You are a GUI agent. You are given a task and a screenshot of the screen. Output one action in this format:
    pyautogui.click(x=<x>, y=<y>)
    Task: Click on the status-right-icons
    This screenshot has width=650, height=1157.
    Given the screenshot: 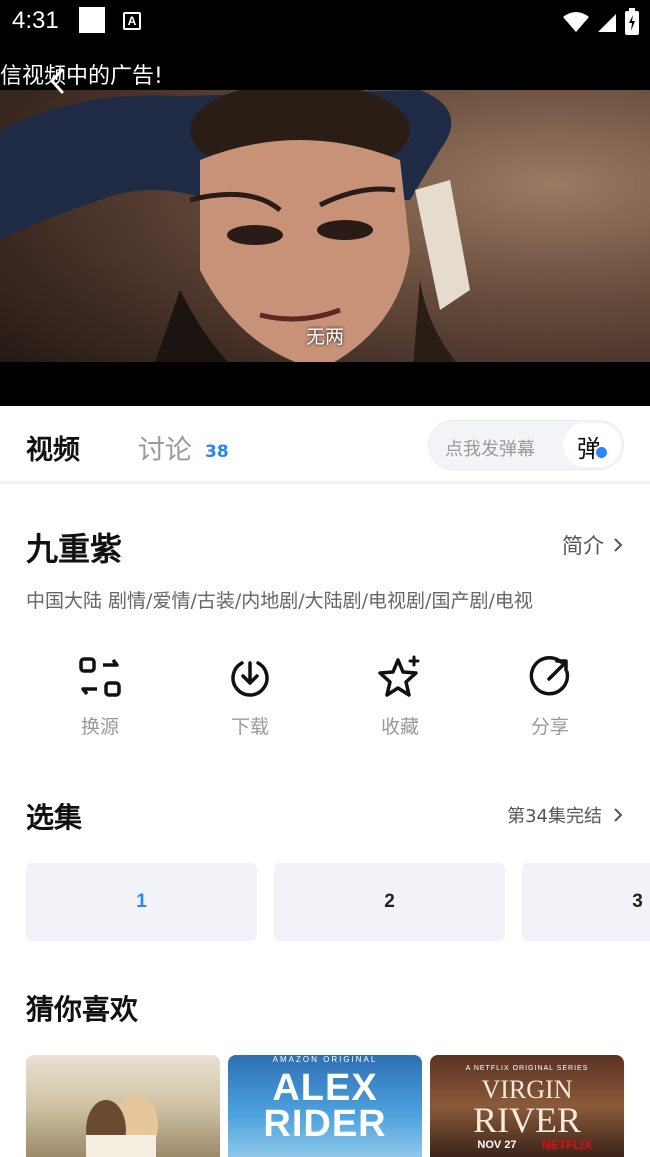 What is the action you would take?
    pyautogui.click(x=601, y=22)
    